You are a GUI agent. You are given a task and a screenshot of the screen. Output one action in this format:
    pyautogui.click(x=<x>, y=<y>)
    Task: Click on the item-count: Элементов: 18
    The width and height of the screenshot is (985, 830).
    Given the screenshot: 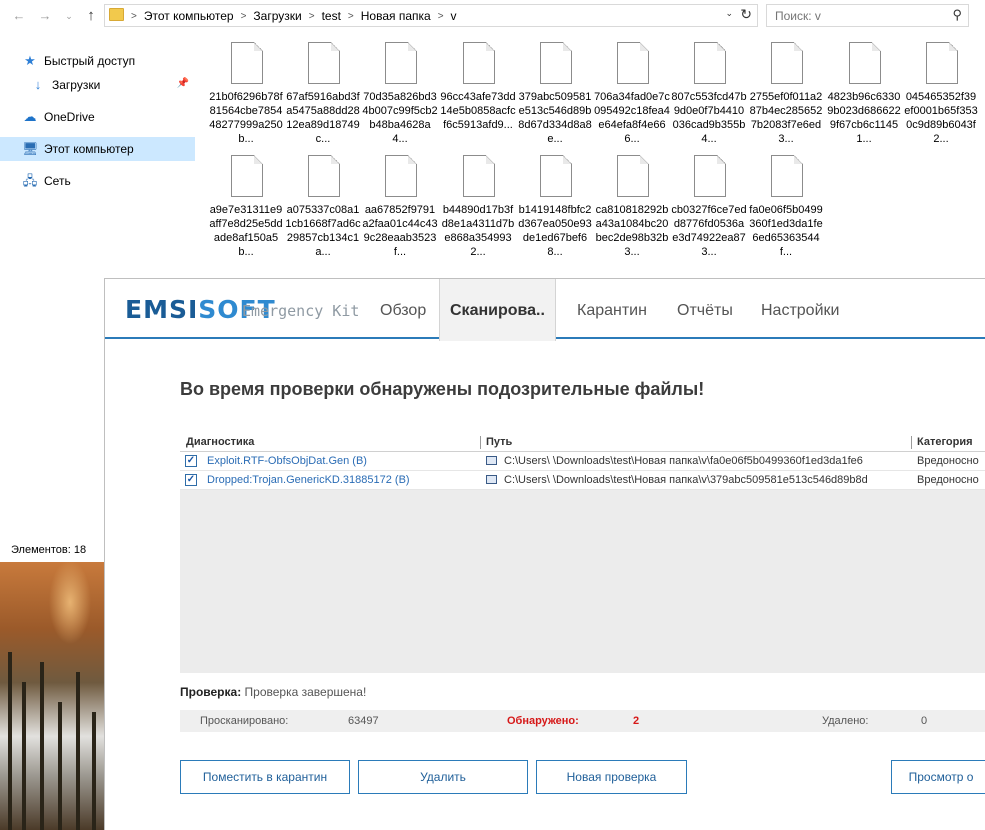 What is the action you would take?
    pyautogui.click(x=49, y=550)
    